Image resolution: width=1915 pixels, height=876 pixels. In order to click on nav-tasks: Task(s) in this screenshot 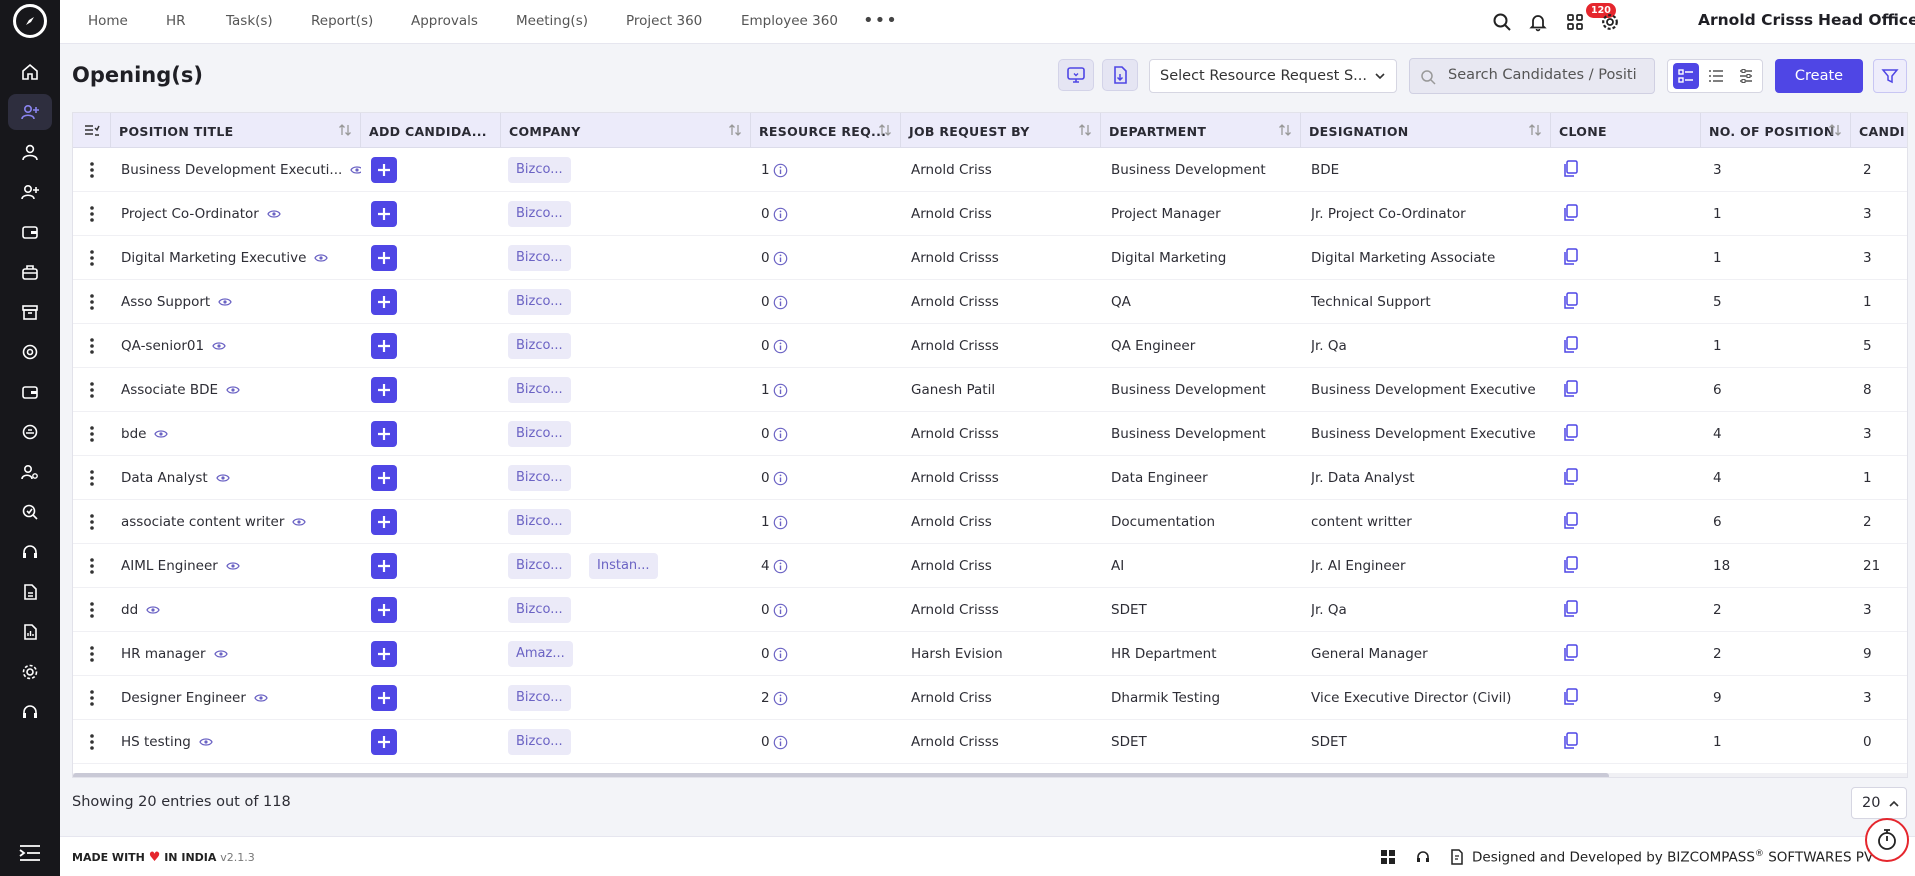, I will do `click(249, 21)`.